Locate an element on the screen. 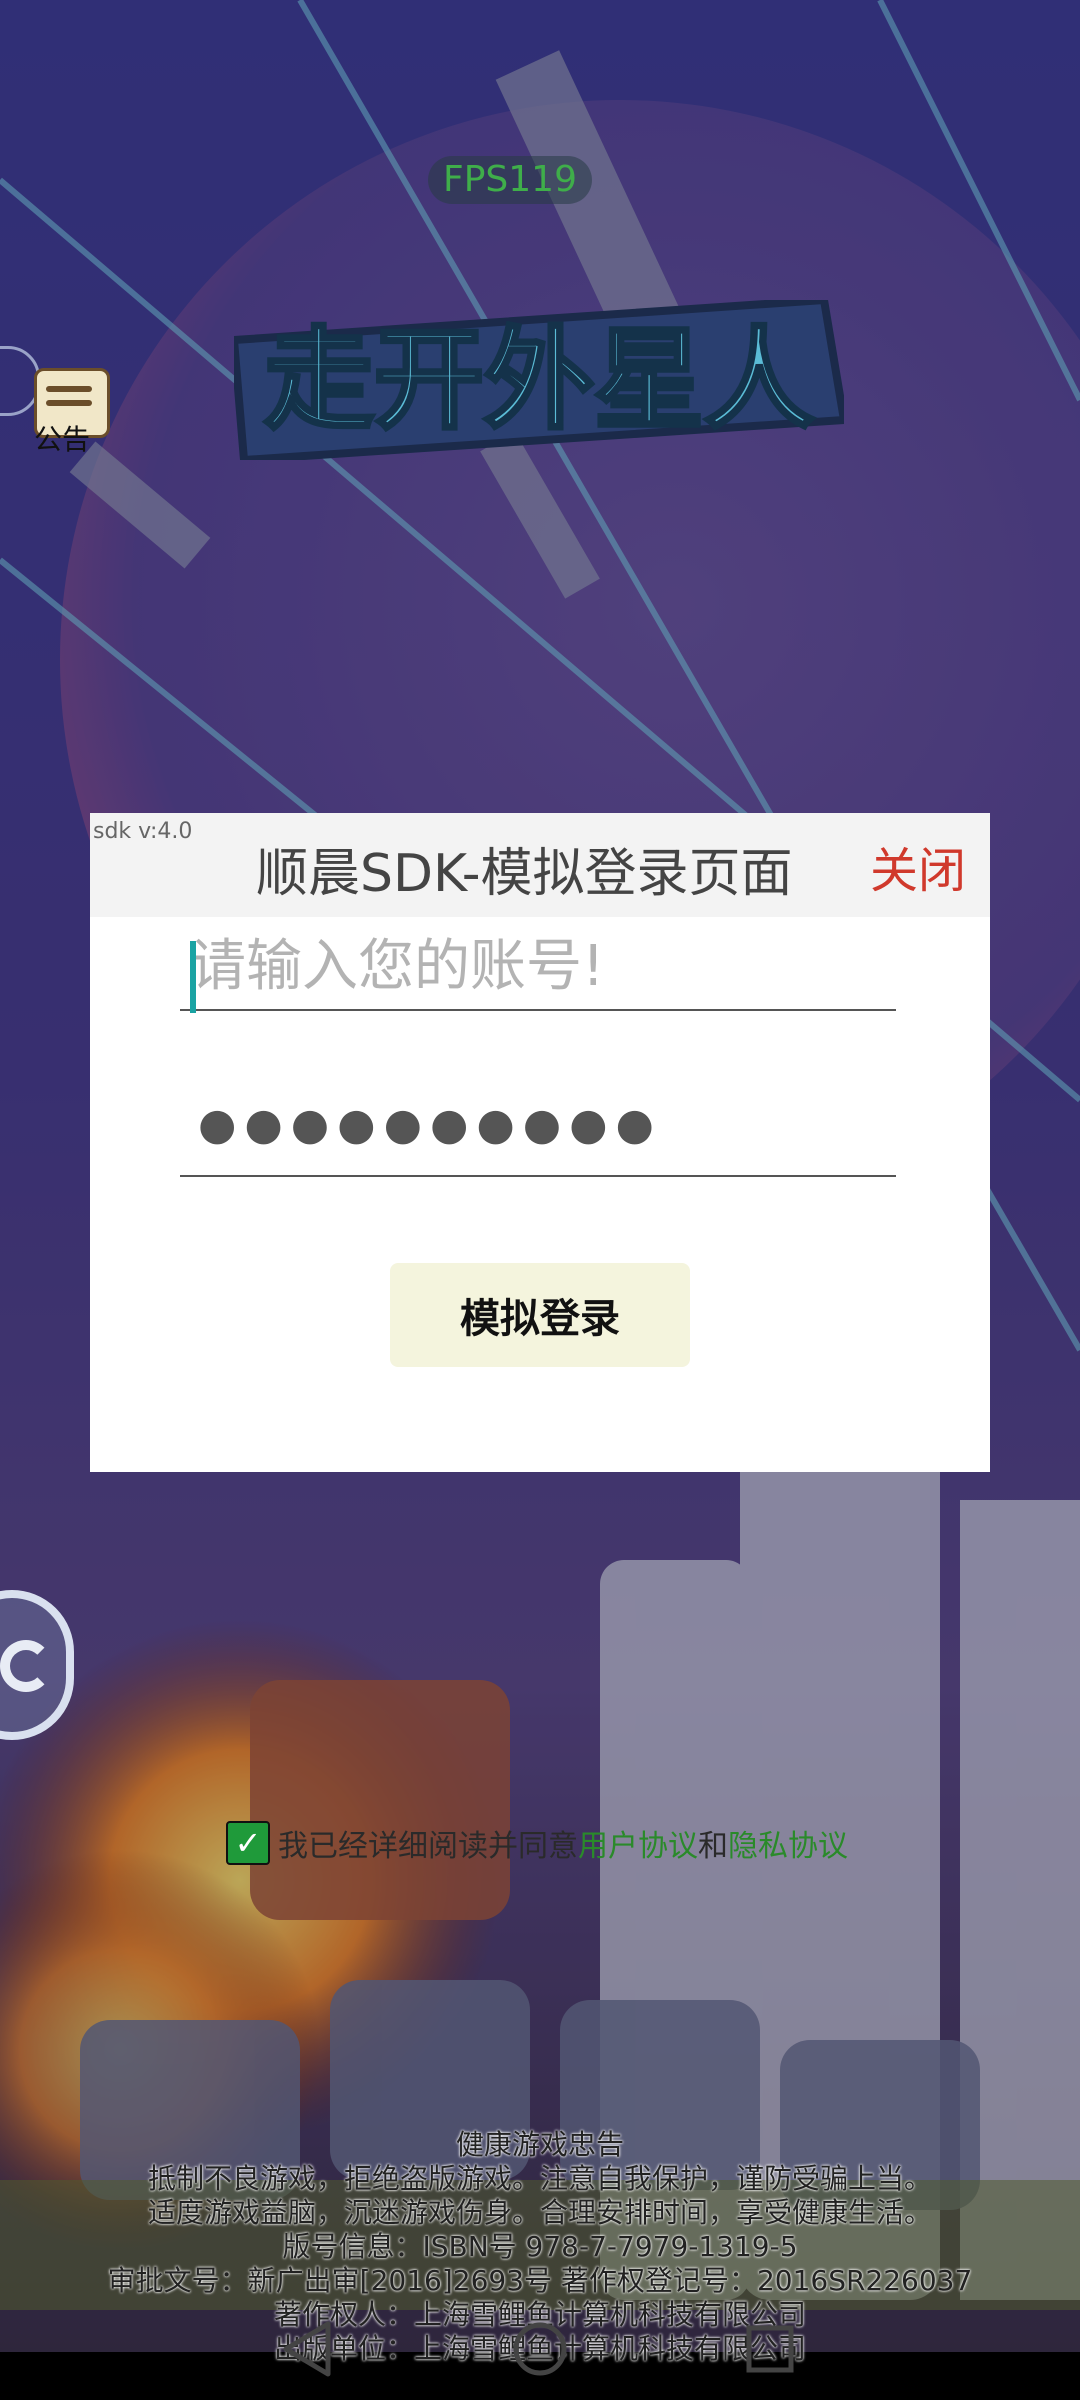 This screenshot has height=2400, width=1080. float-ring-icon is located at coordinates (26, 1666).